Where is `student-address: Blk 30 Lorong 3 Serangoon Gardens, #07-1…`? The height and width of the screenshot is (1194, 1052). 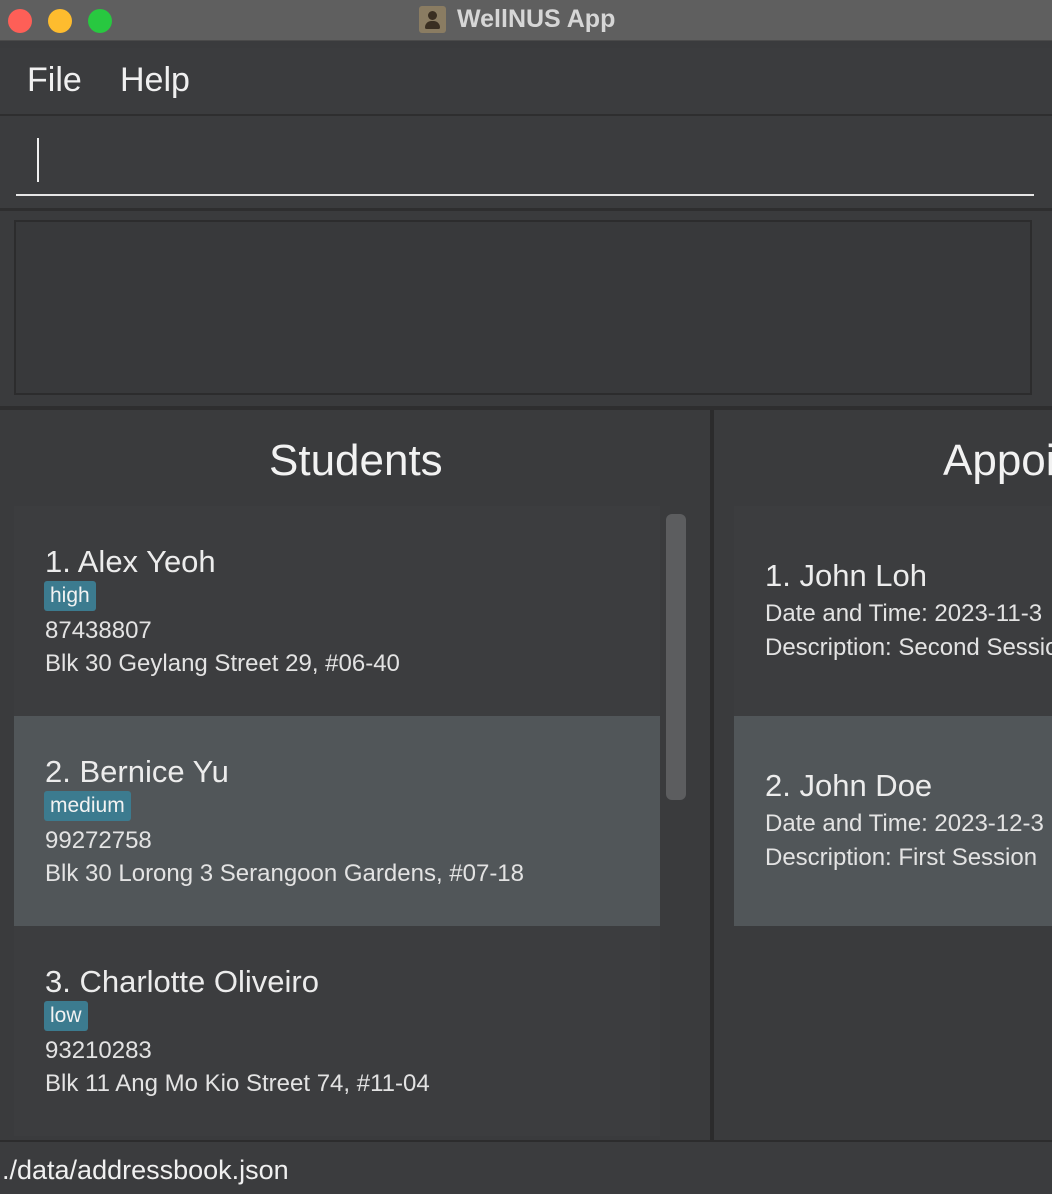
student-address: Blk 30 Lorong 3 Serangoon Gardens, #07-1… is located at coordinates (285, 873).